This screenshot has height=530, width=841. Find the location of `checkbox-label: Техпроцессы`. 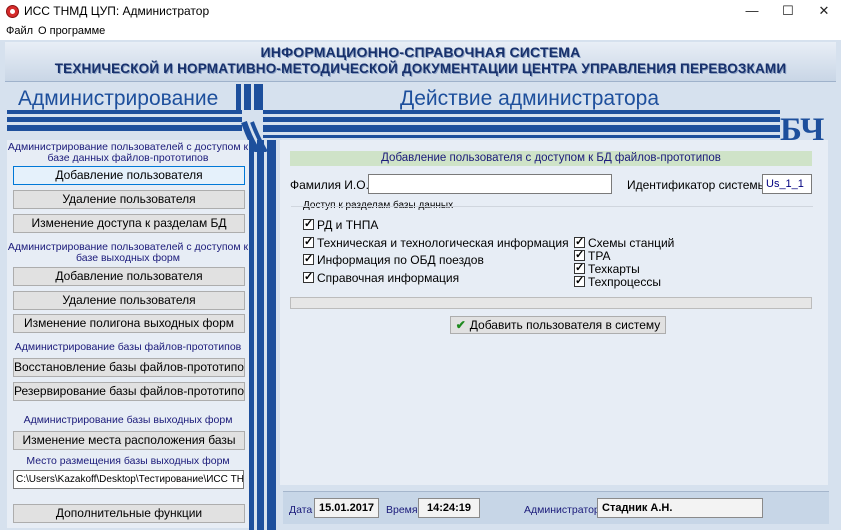

checkbox-label: Техпроцессы is located at coordinates (624, 282).